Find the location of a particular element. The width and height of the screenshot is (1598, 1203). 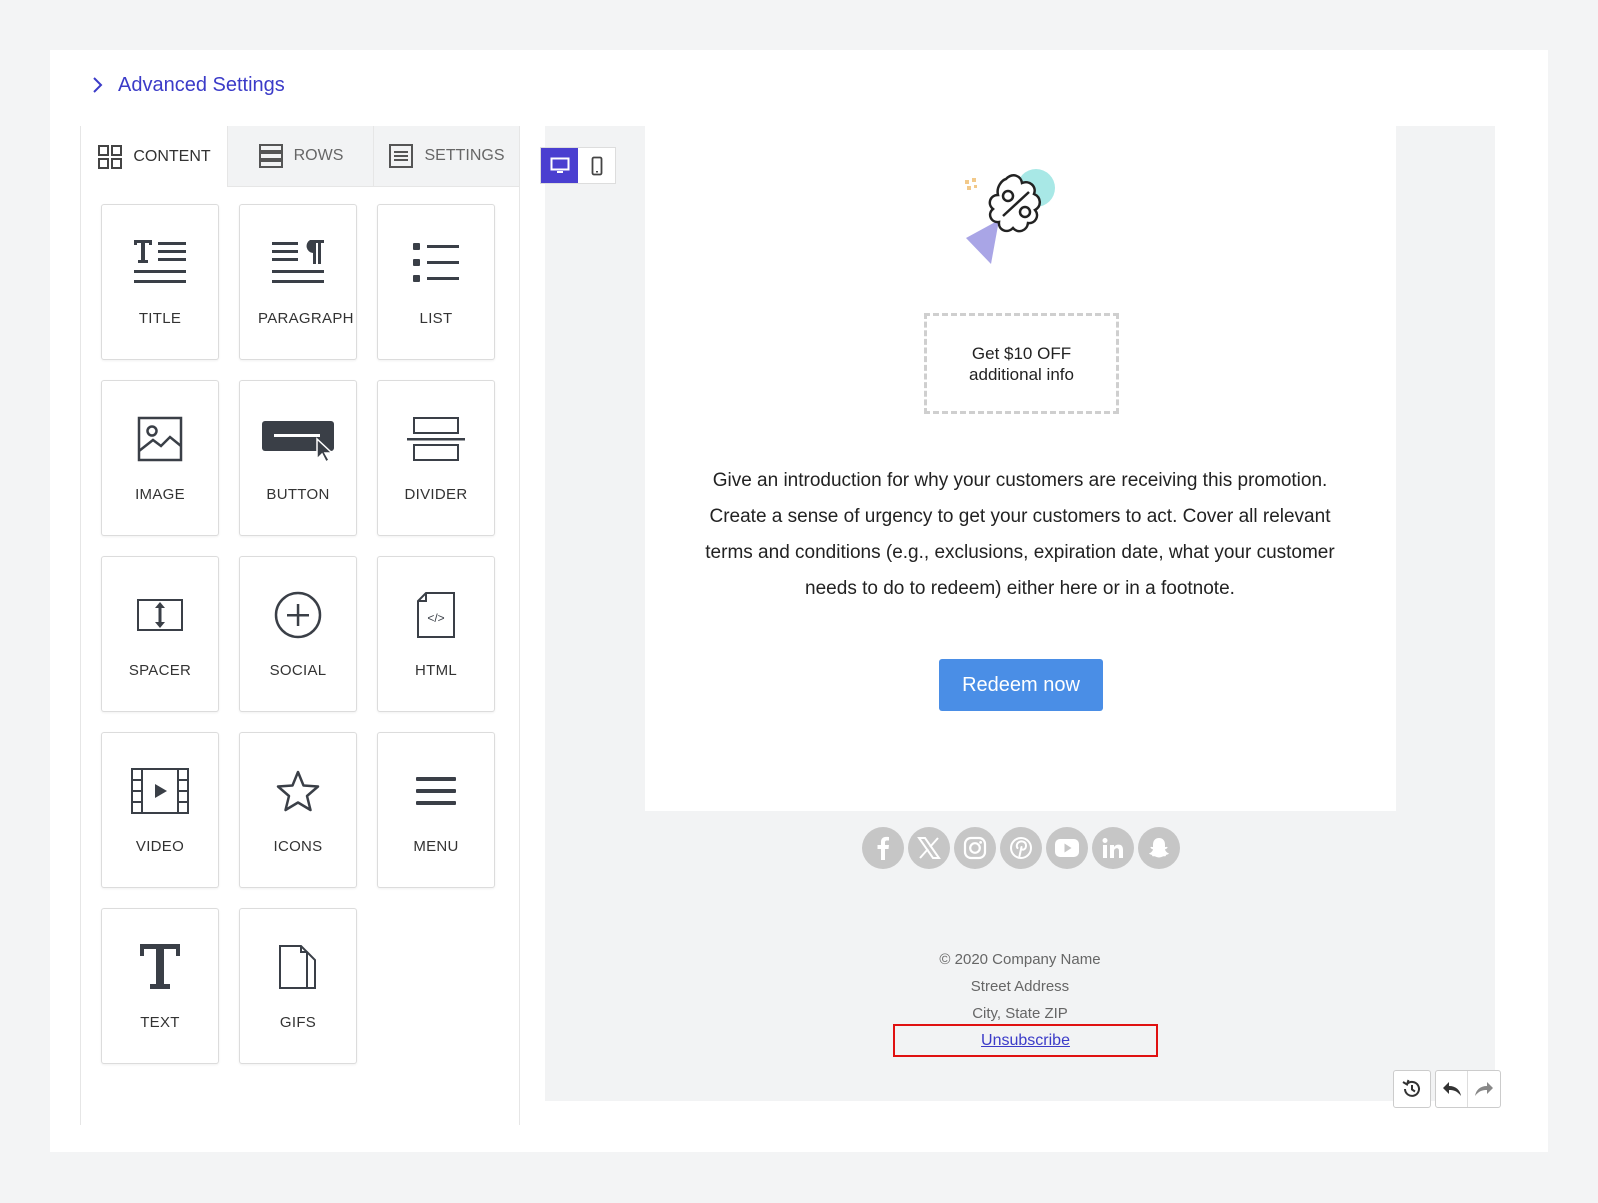

social-icon is located at coordinates (298, 615).